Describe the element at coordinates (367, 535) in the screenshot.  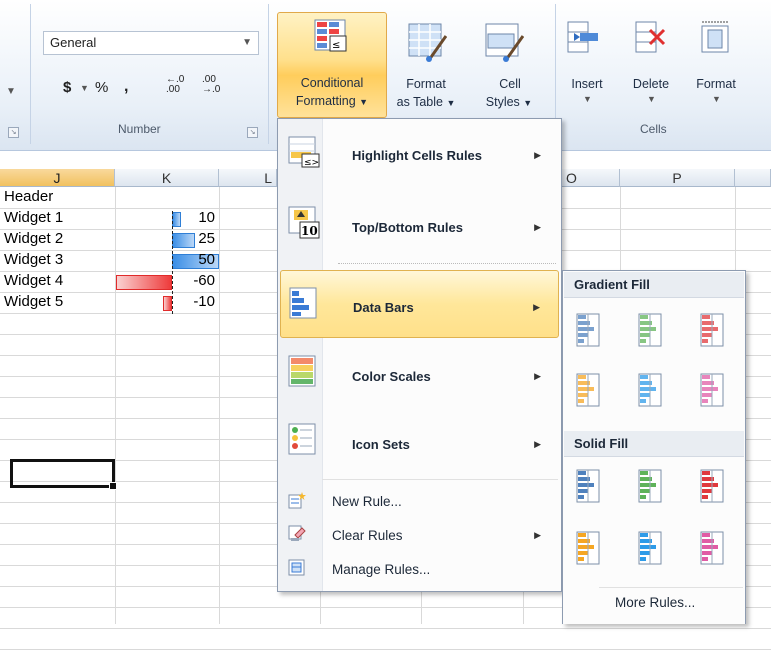
I see `clear-rules-label: Clear Rules` at that location.